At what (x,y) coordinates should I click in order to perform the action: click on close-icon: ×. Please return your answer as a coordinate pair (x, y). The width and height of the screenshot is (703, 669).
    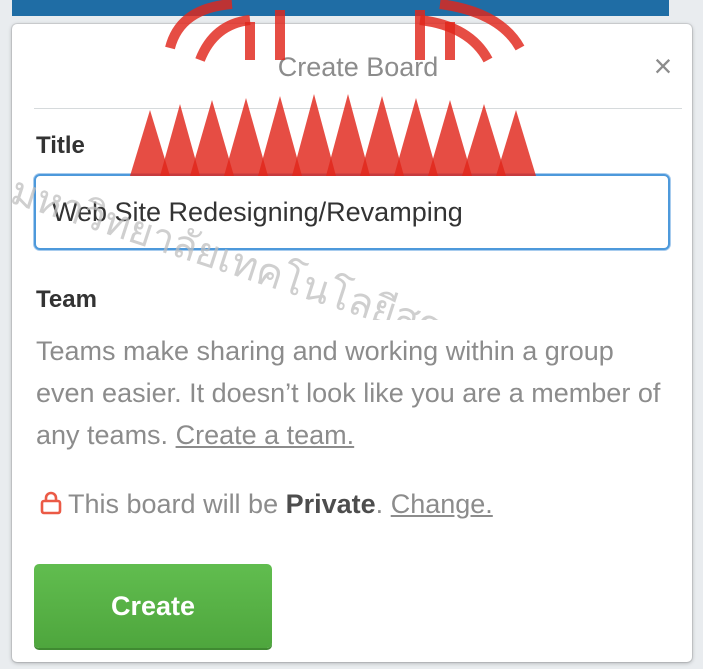
    Looking at the image, I should click on (663, 67).